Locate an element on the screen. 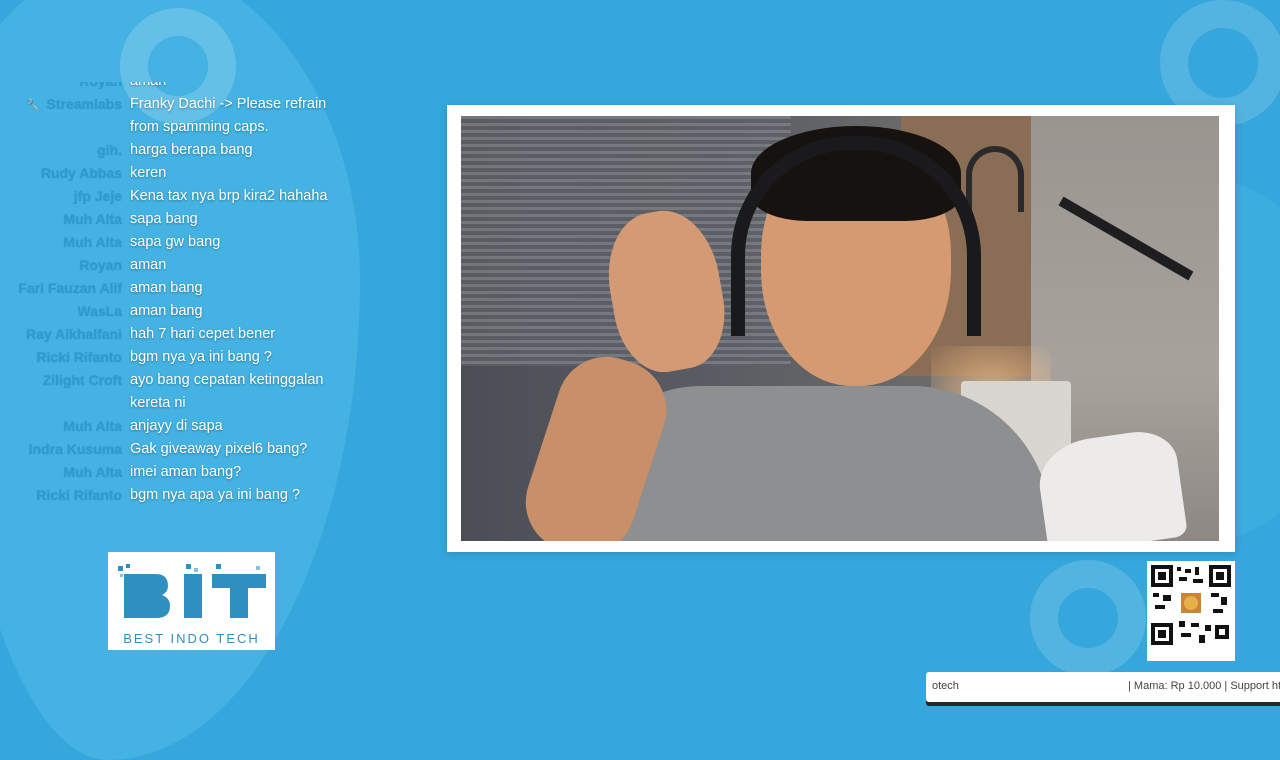 The height and width of the screenshot is (760, 1280). qr-code is located at coordinates (1191, 611).